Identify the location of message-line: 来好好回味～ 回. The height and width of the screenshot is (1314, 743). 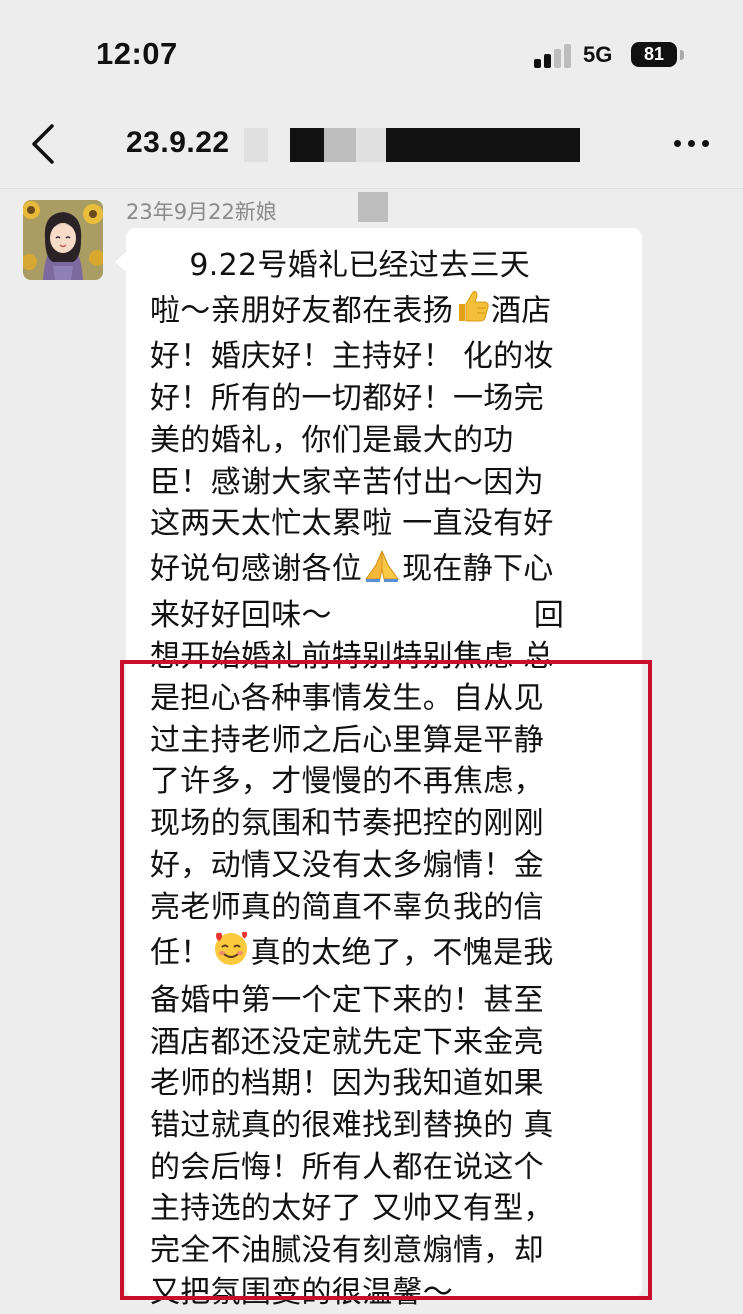
(385, 616).